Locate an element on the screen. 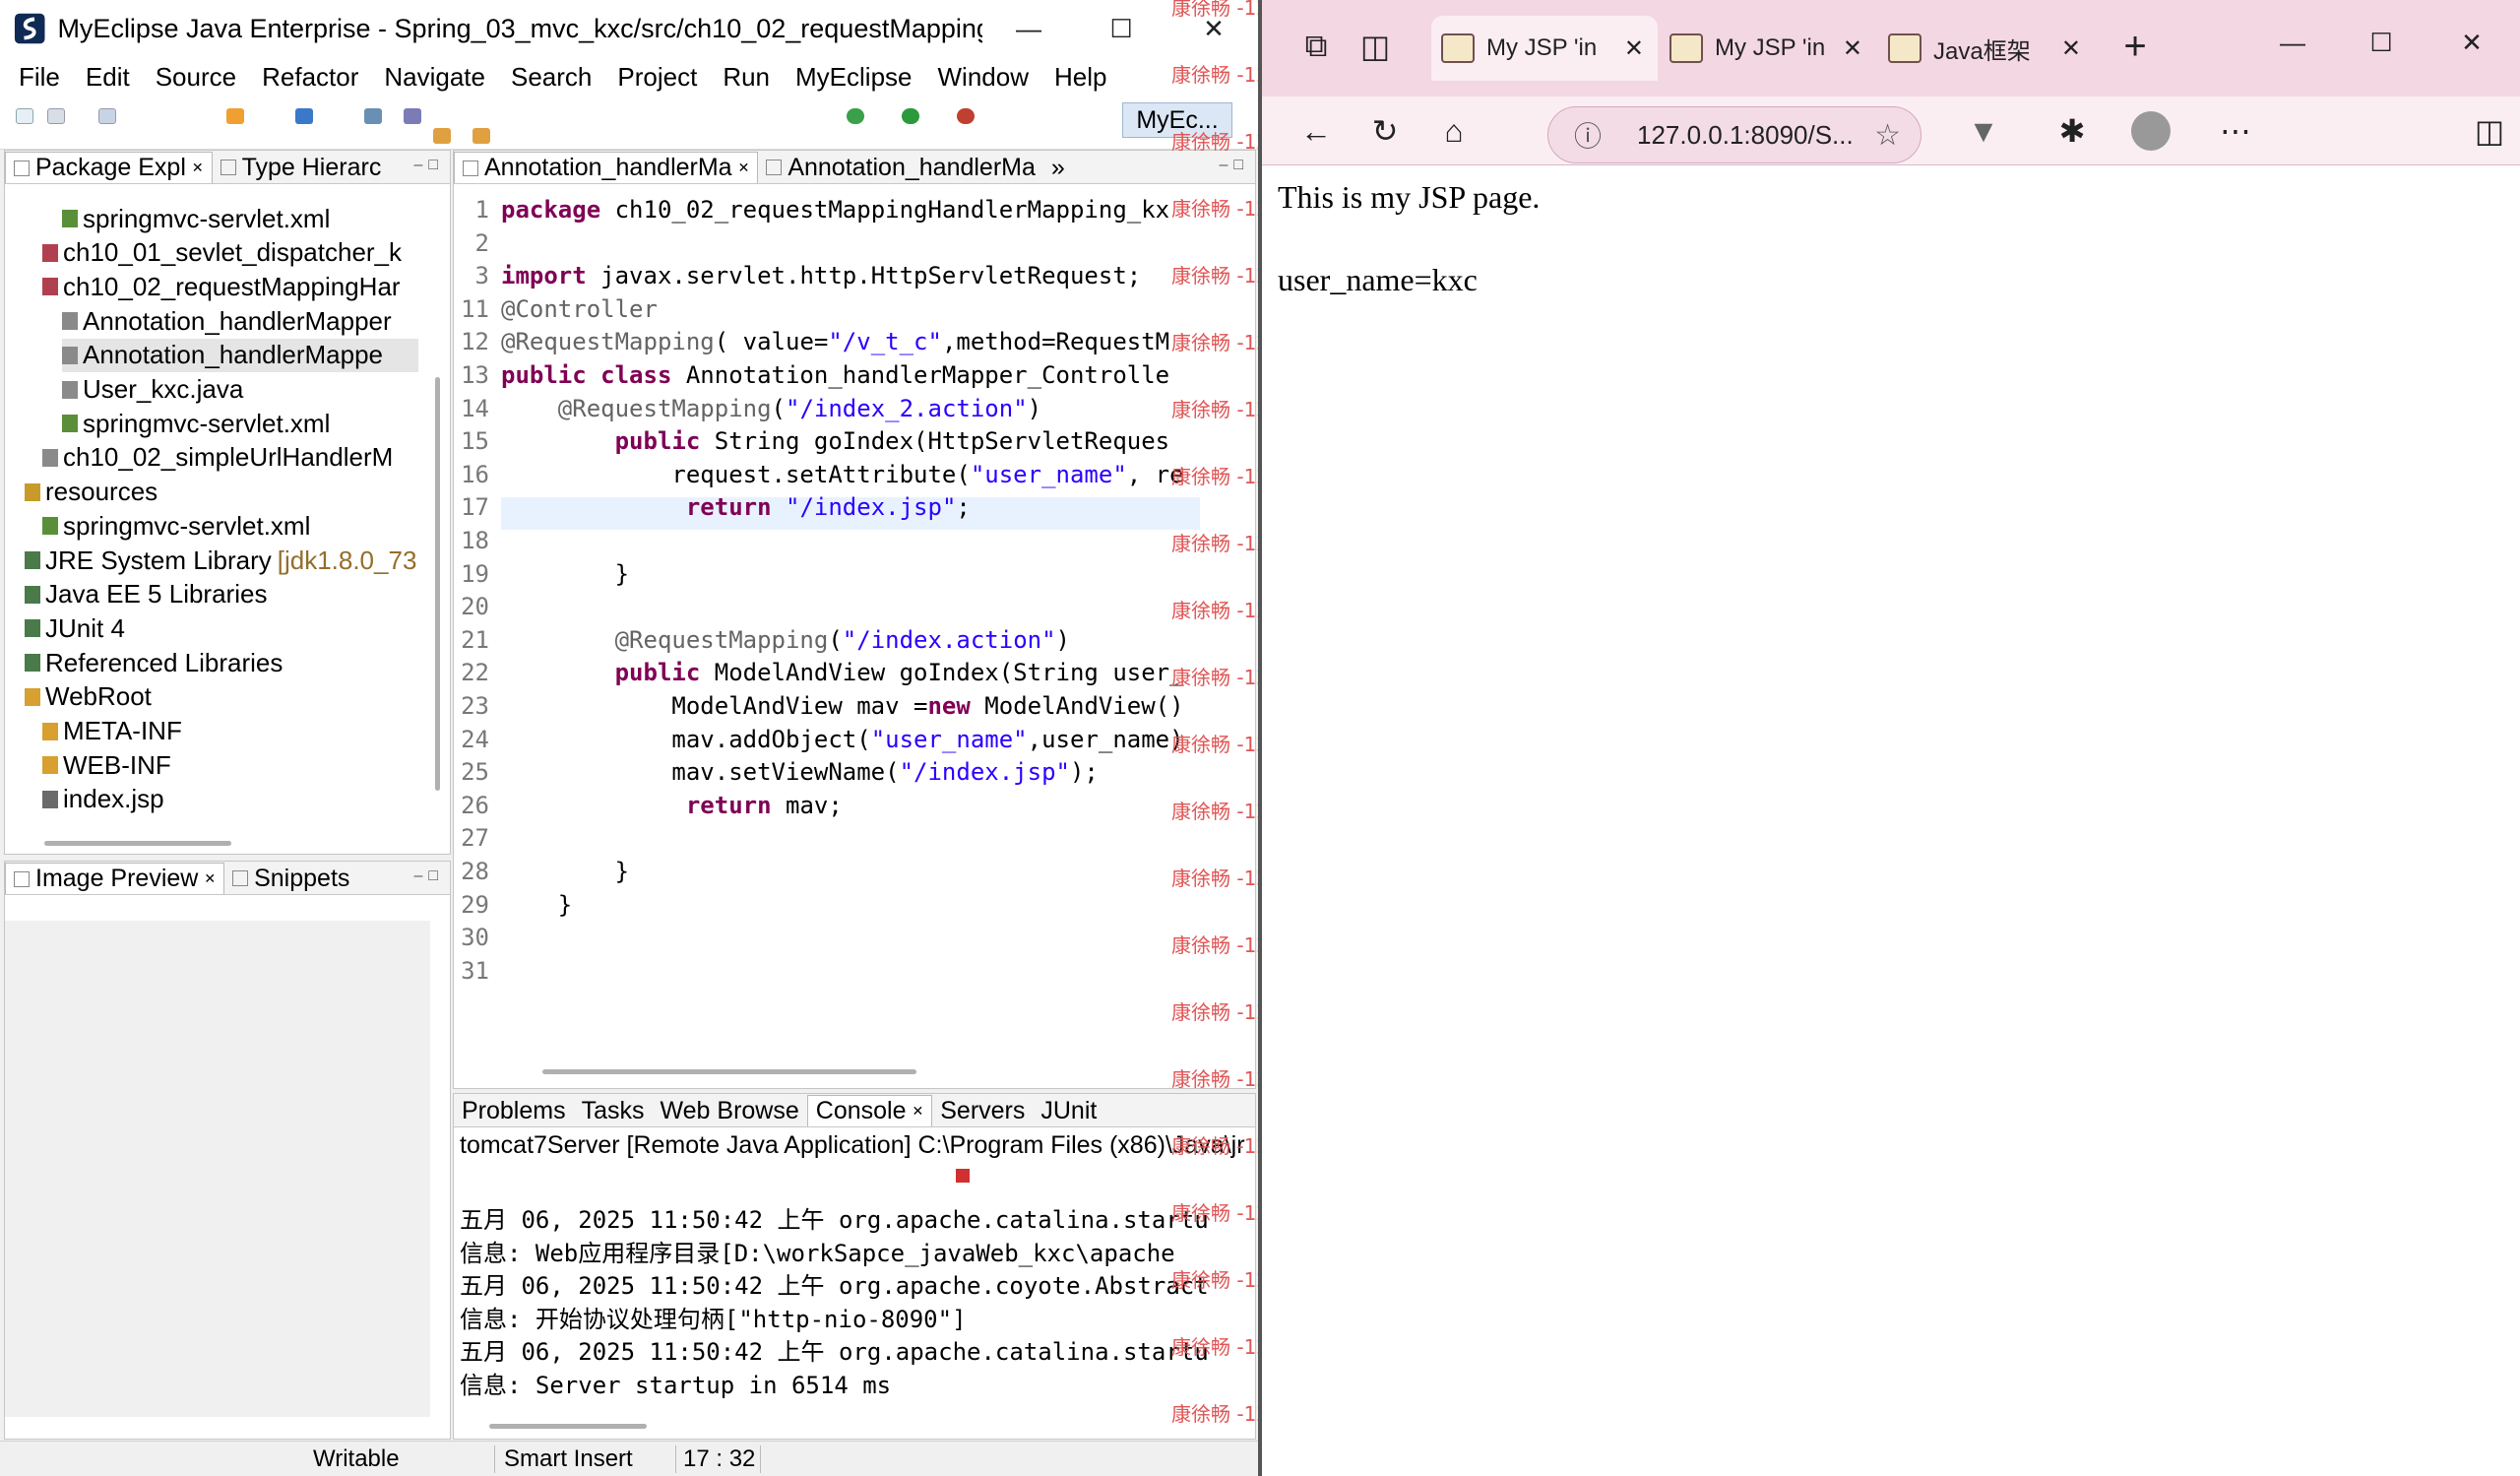 The height and width of the screenshot is (1476, 2520). tree-vertical-scrollbar is located at coordinates (437, 584).